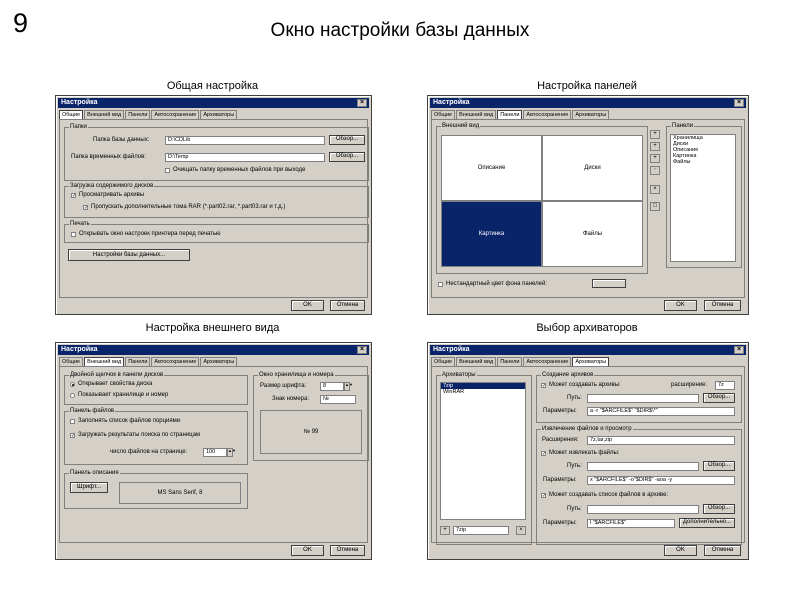 The width and height of the screenshot is (800, 600). Describe the element at coordinates (72, 421) in the screenshot. I see `fill-list-checkbox` at that location.